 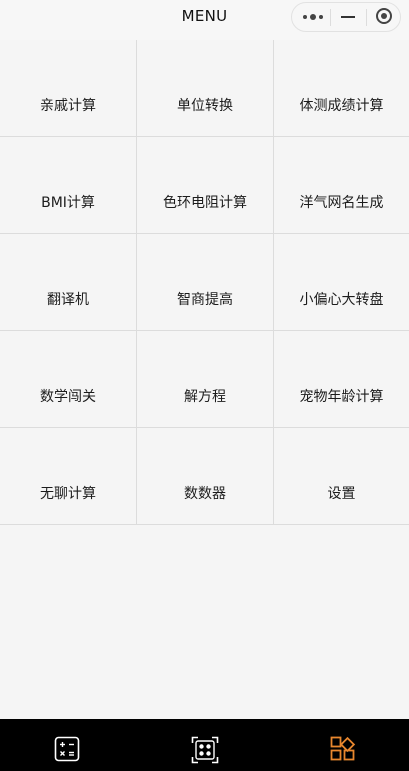 What do you see at coordinates (68, 203) in the screenshot?
I see `menu-item-label: BMI计算` at bounding box center [68, 203].